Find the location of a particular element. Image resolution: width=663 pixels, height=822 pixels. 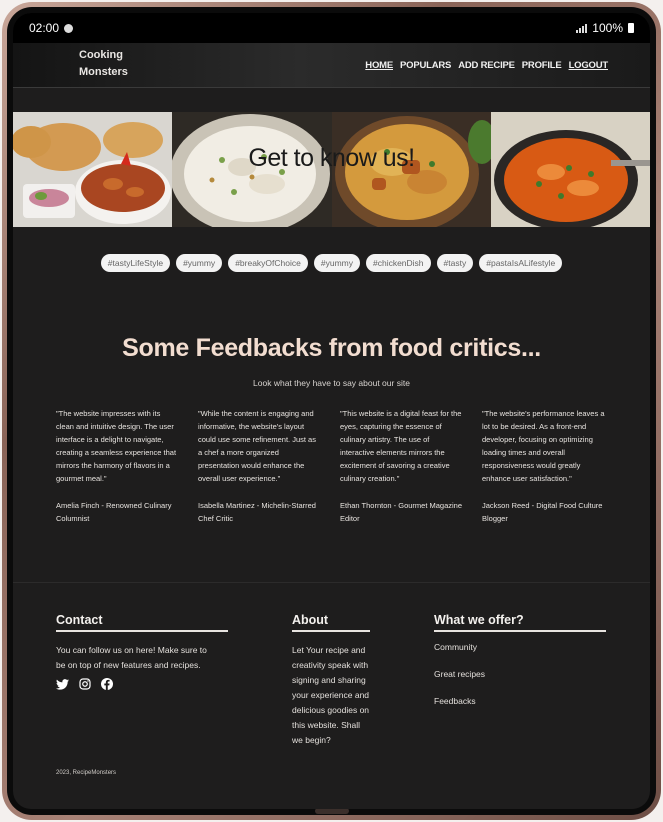

footer-divider is located at coordinates (331, 582).